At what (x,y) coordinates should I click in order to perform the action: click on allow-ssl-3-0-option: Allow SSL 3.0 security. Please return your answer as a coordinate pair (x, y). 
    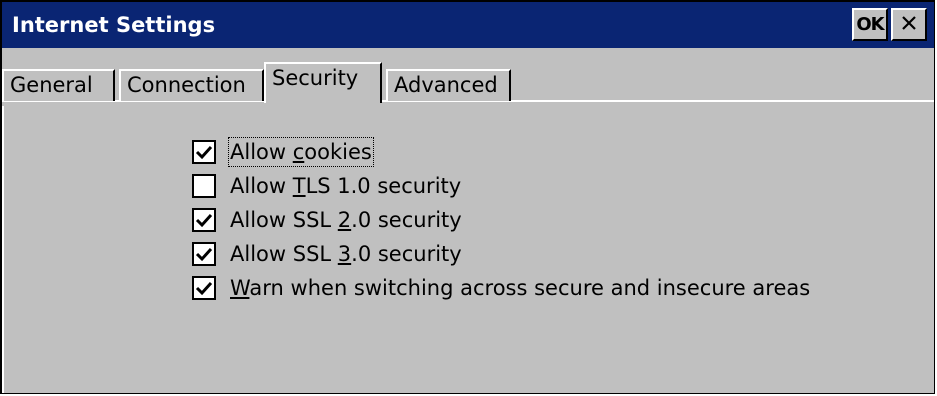
    Looking at the image, I should click on (327, 254).